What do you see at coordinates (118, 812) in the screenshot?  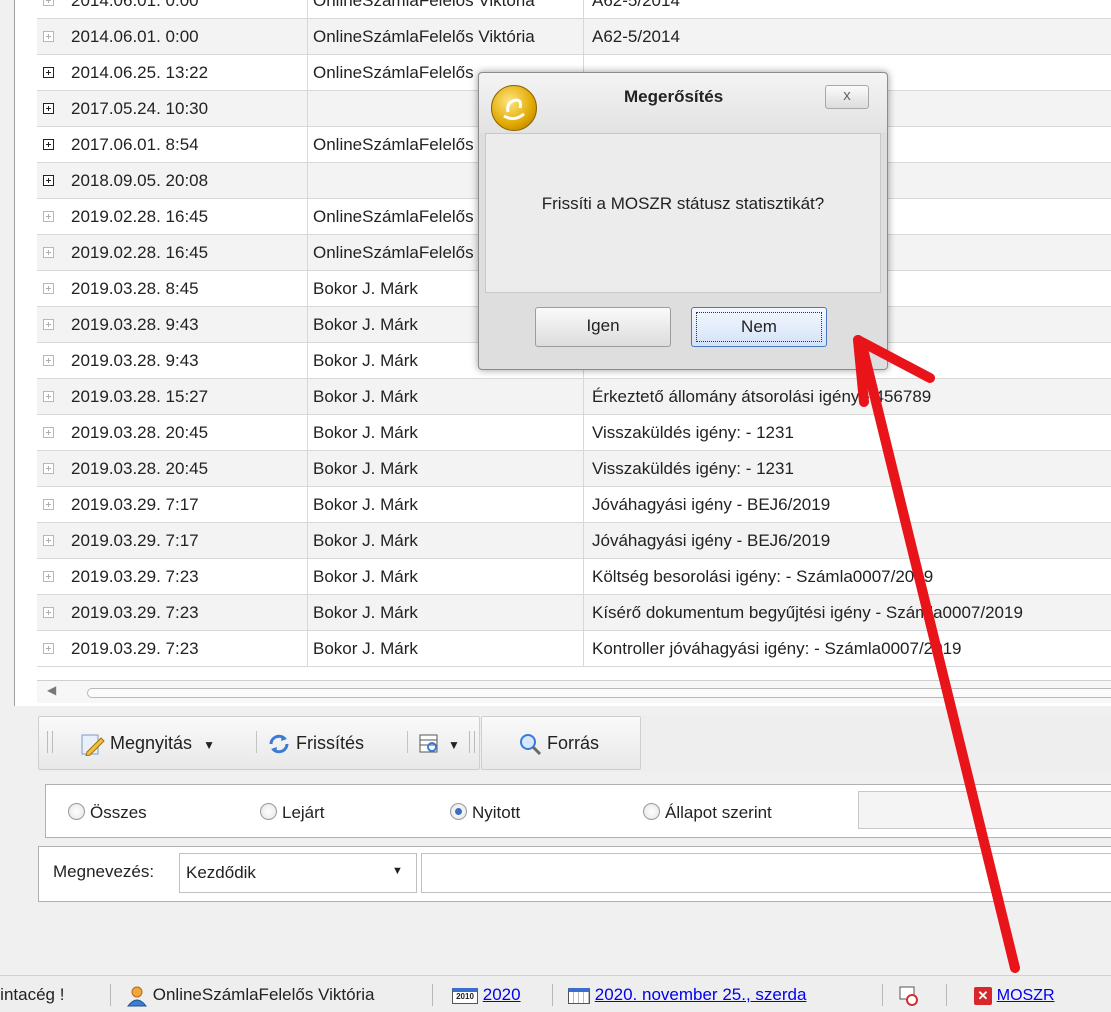 I see `radio-all-label: Összes` at bounding box center [118, 812].